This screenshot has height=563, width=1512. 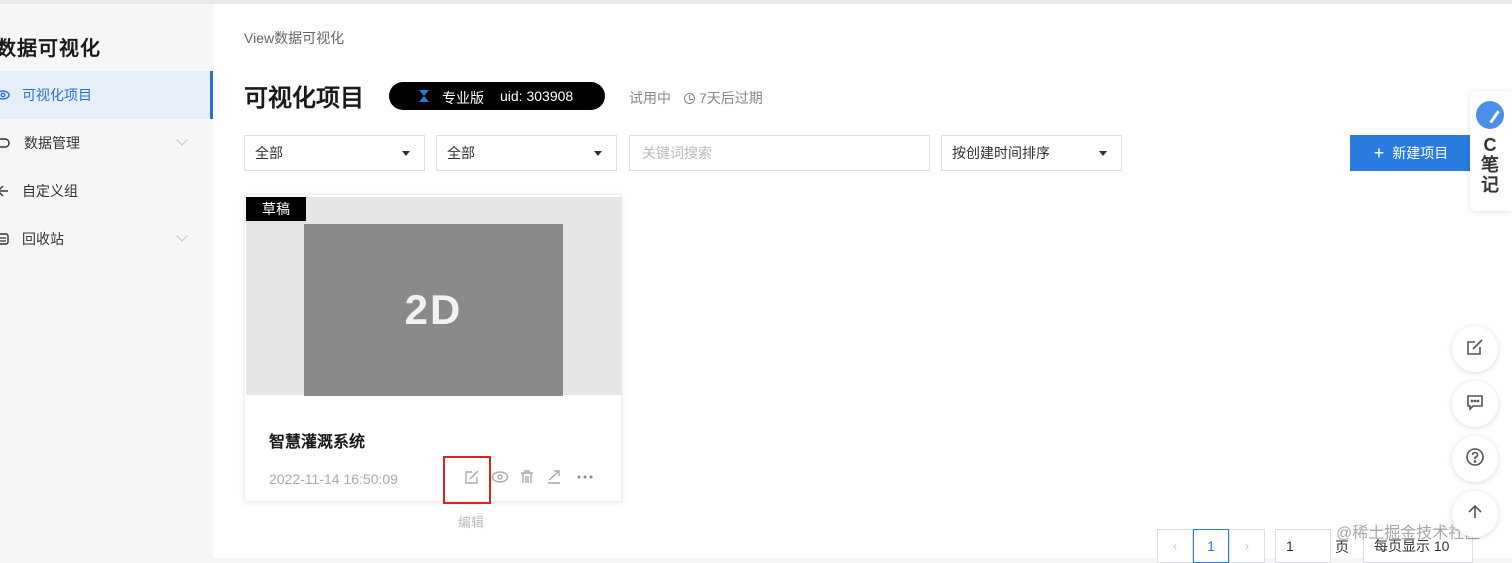 What do you see at coordinates (304, 98) in the screenshot?
I see `page-title: 可视化项目` at bounding box center [304, 98].